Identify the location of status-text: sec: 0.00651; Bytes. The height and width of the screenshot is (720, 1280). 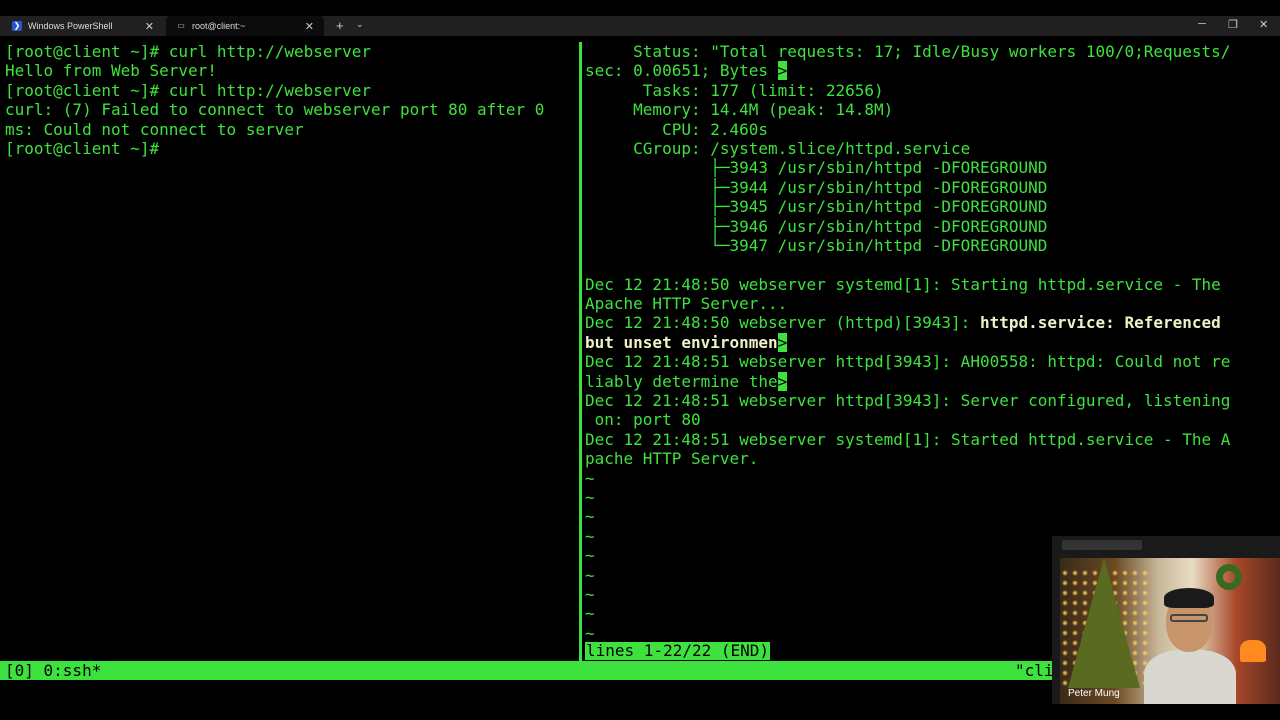
(681, 71).